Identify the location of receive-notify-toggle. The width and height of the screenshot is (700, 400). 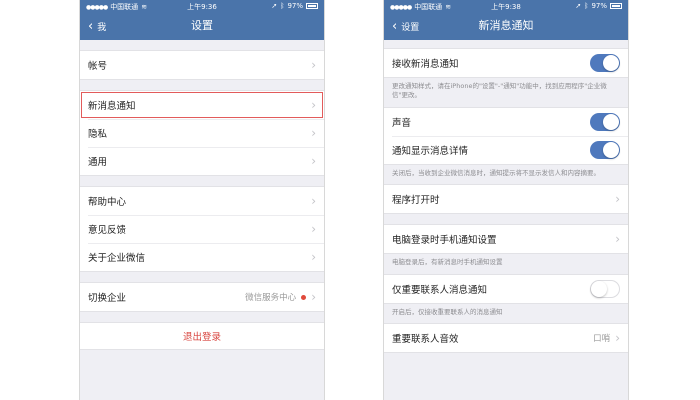
(605, 63).